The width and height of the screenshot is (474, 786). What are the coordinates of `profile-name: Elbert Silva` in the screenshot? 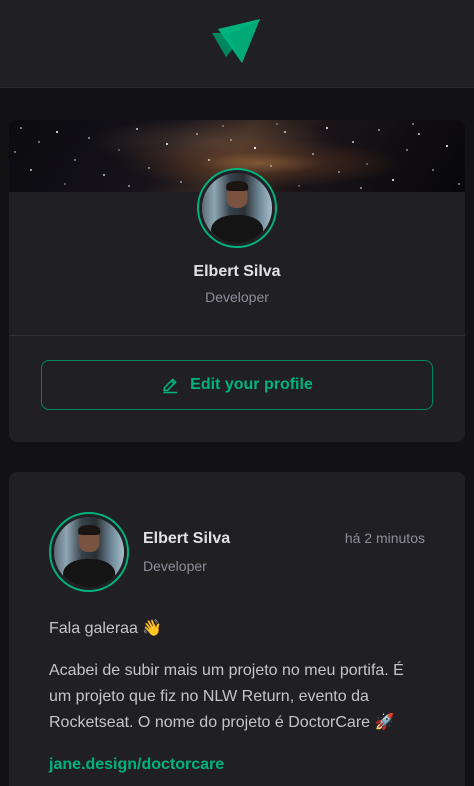 It's located at (237, 271).